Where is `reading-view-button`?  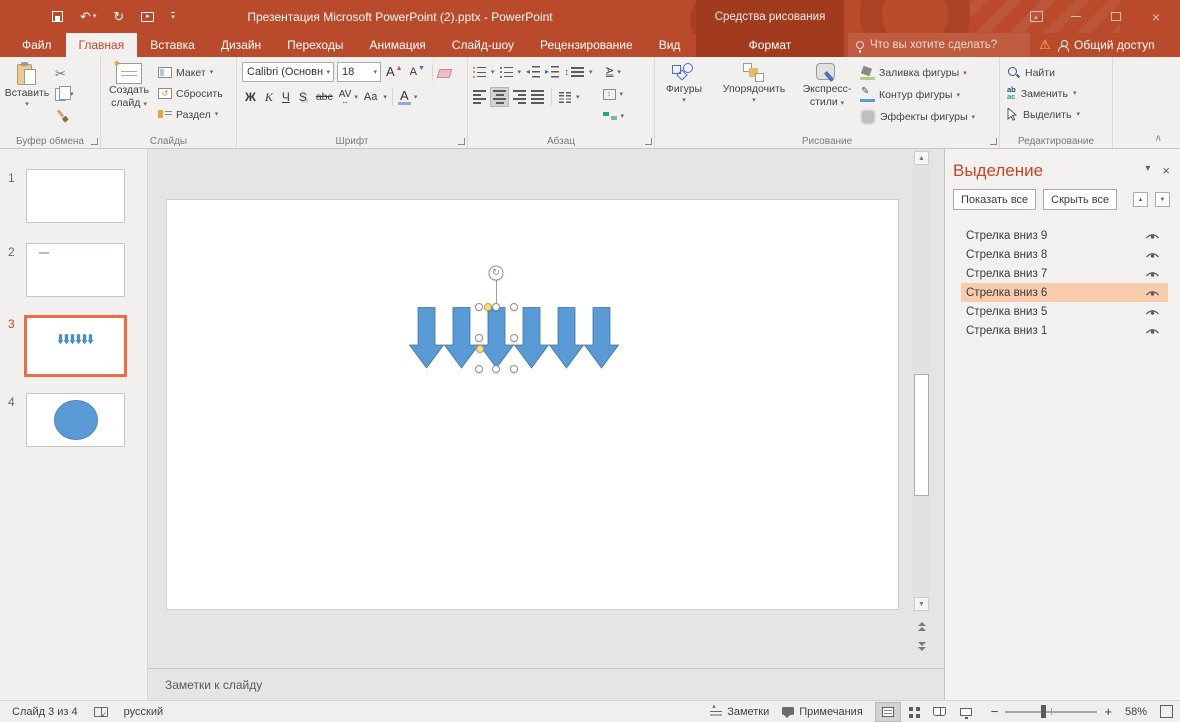 reading-view-button is located at coordinates (940, 712).